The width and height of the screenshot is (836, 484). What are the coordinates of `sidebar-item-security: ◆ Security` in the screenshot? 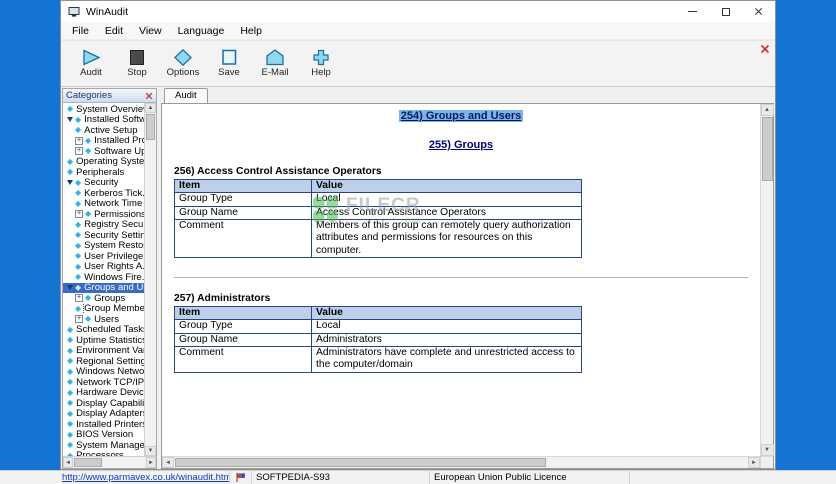 It's located at (103, 183).